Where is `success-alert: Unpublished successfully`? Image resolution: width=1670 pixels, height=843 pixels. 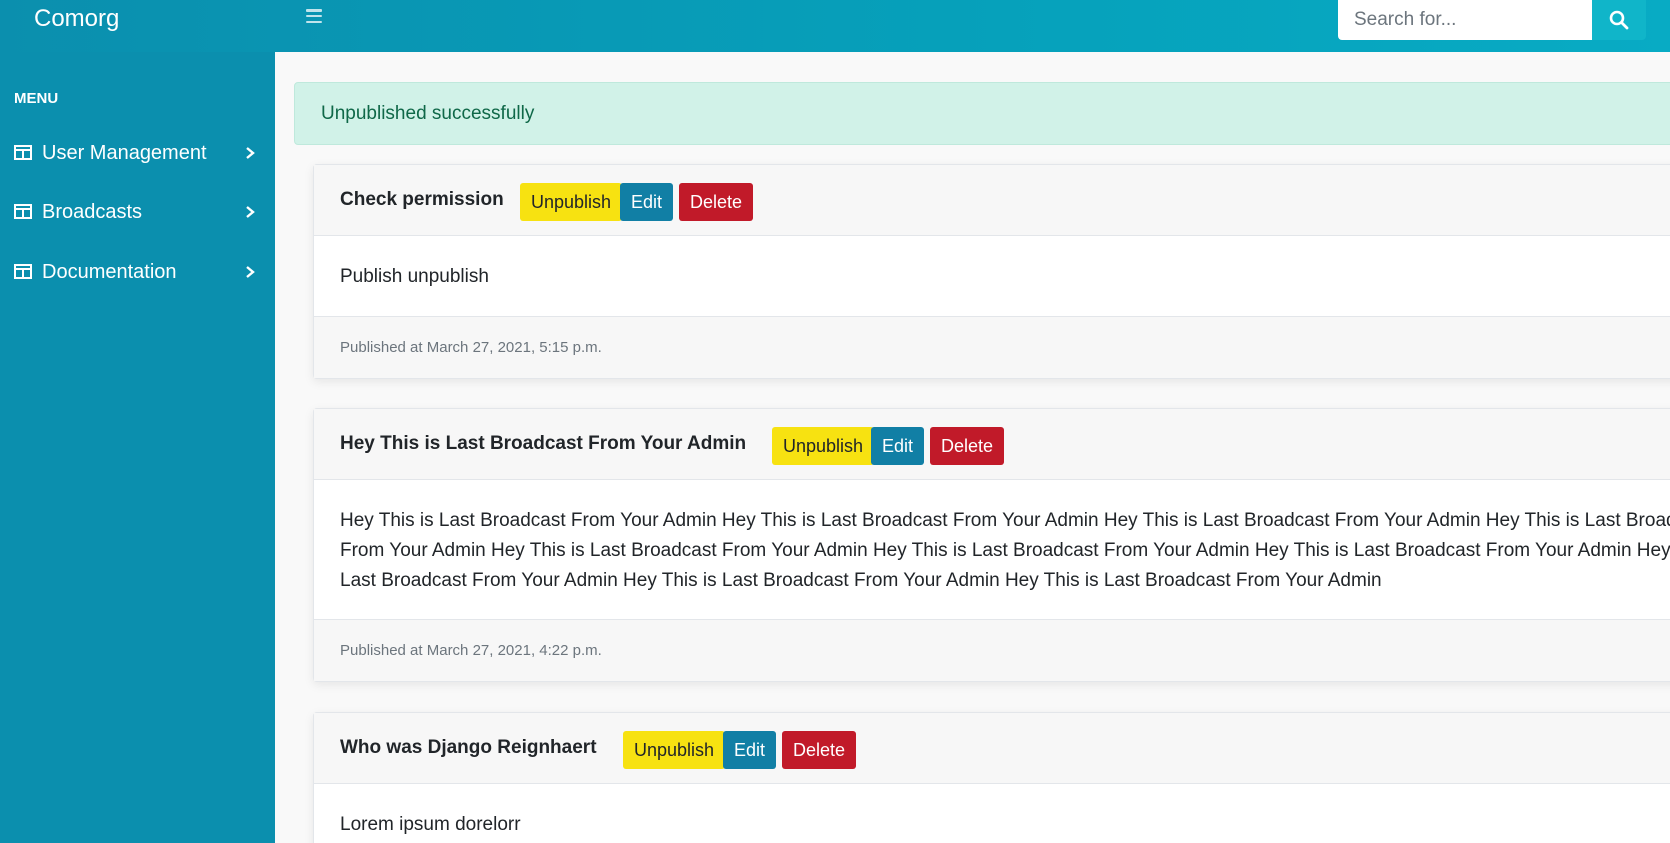 success-alert: Unpublished successfully is located at coordinates (982, 113).